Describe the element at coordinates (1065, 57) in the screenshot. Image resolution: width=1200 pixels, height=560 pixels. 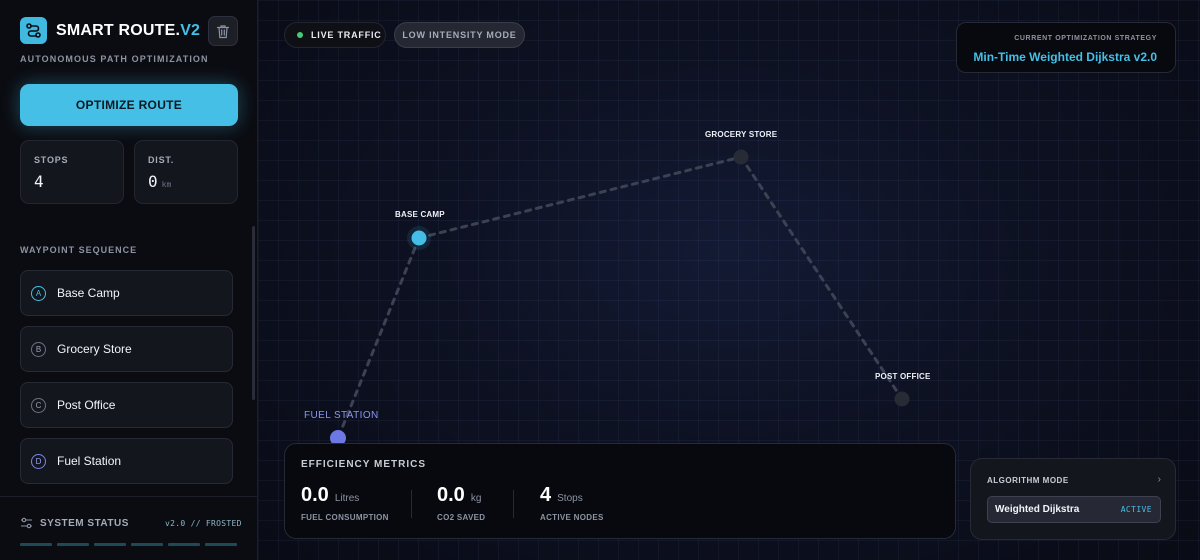
I see `strategy-name: Min-Time Weighted Dijkstra v2.0` at that location.